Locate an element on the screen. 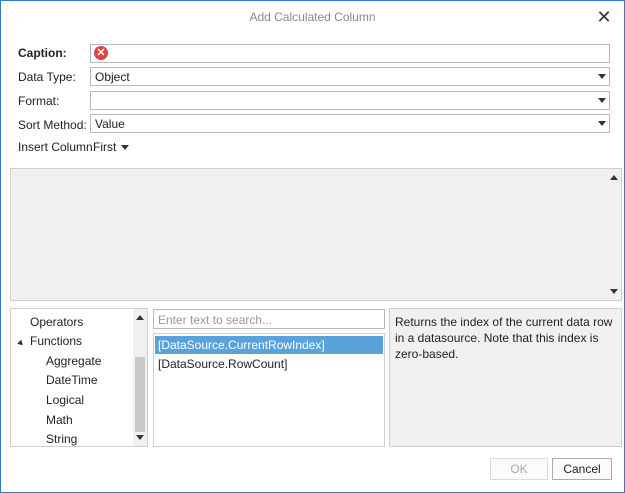 This screenshot has width=625, height=493. data-type-label: Data Type: is located at coordinates (47, 77).